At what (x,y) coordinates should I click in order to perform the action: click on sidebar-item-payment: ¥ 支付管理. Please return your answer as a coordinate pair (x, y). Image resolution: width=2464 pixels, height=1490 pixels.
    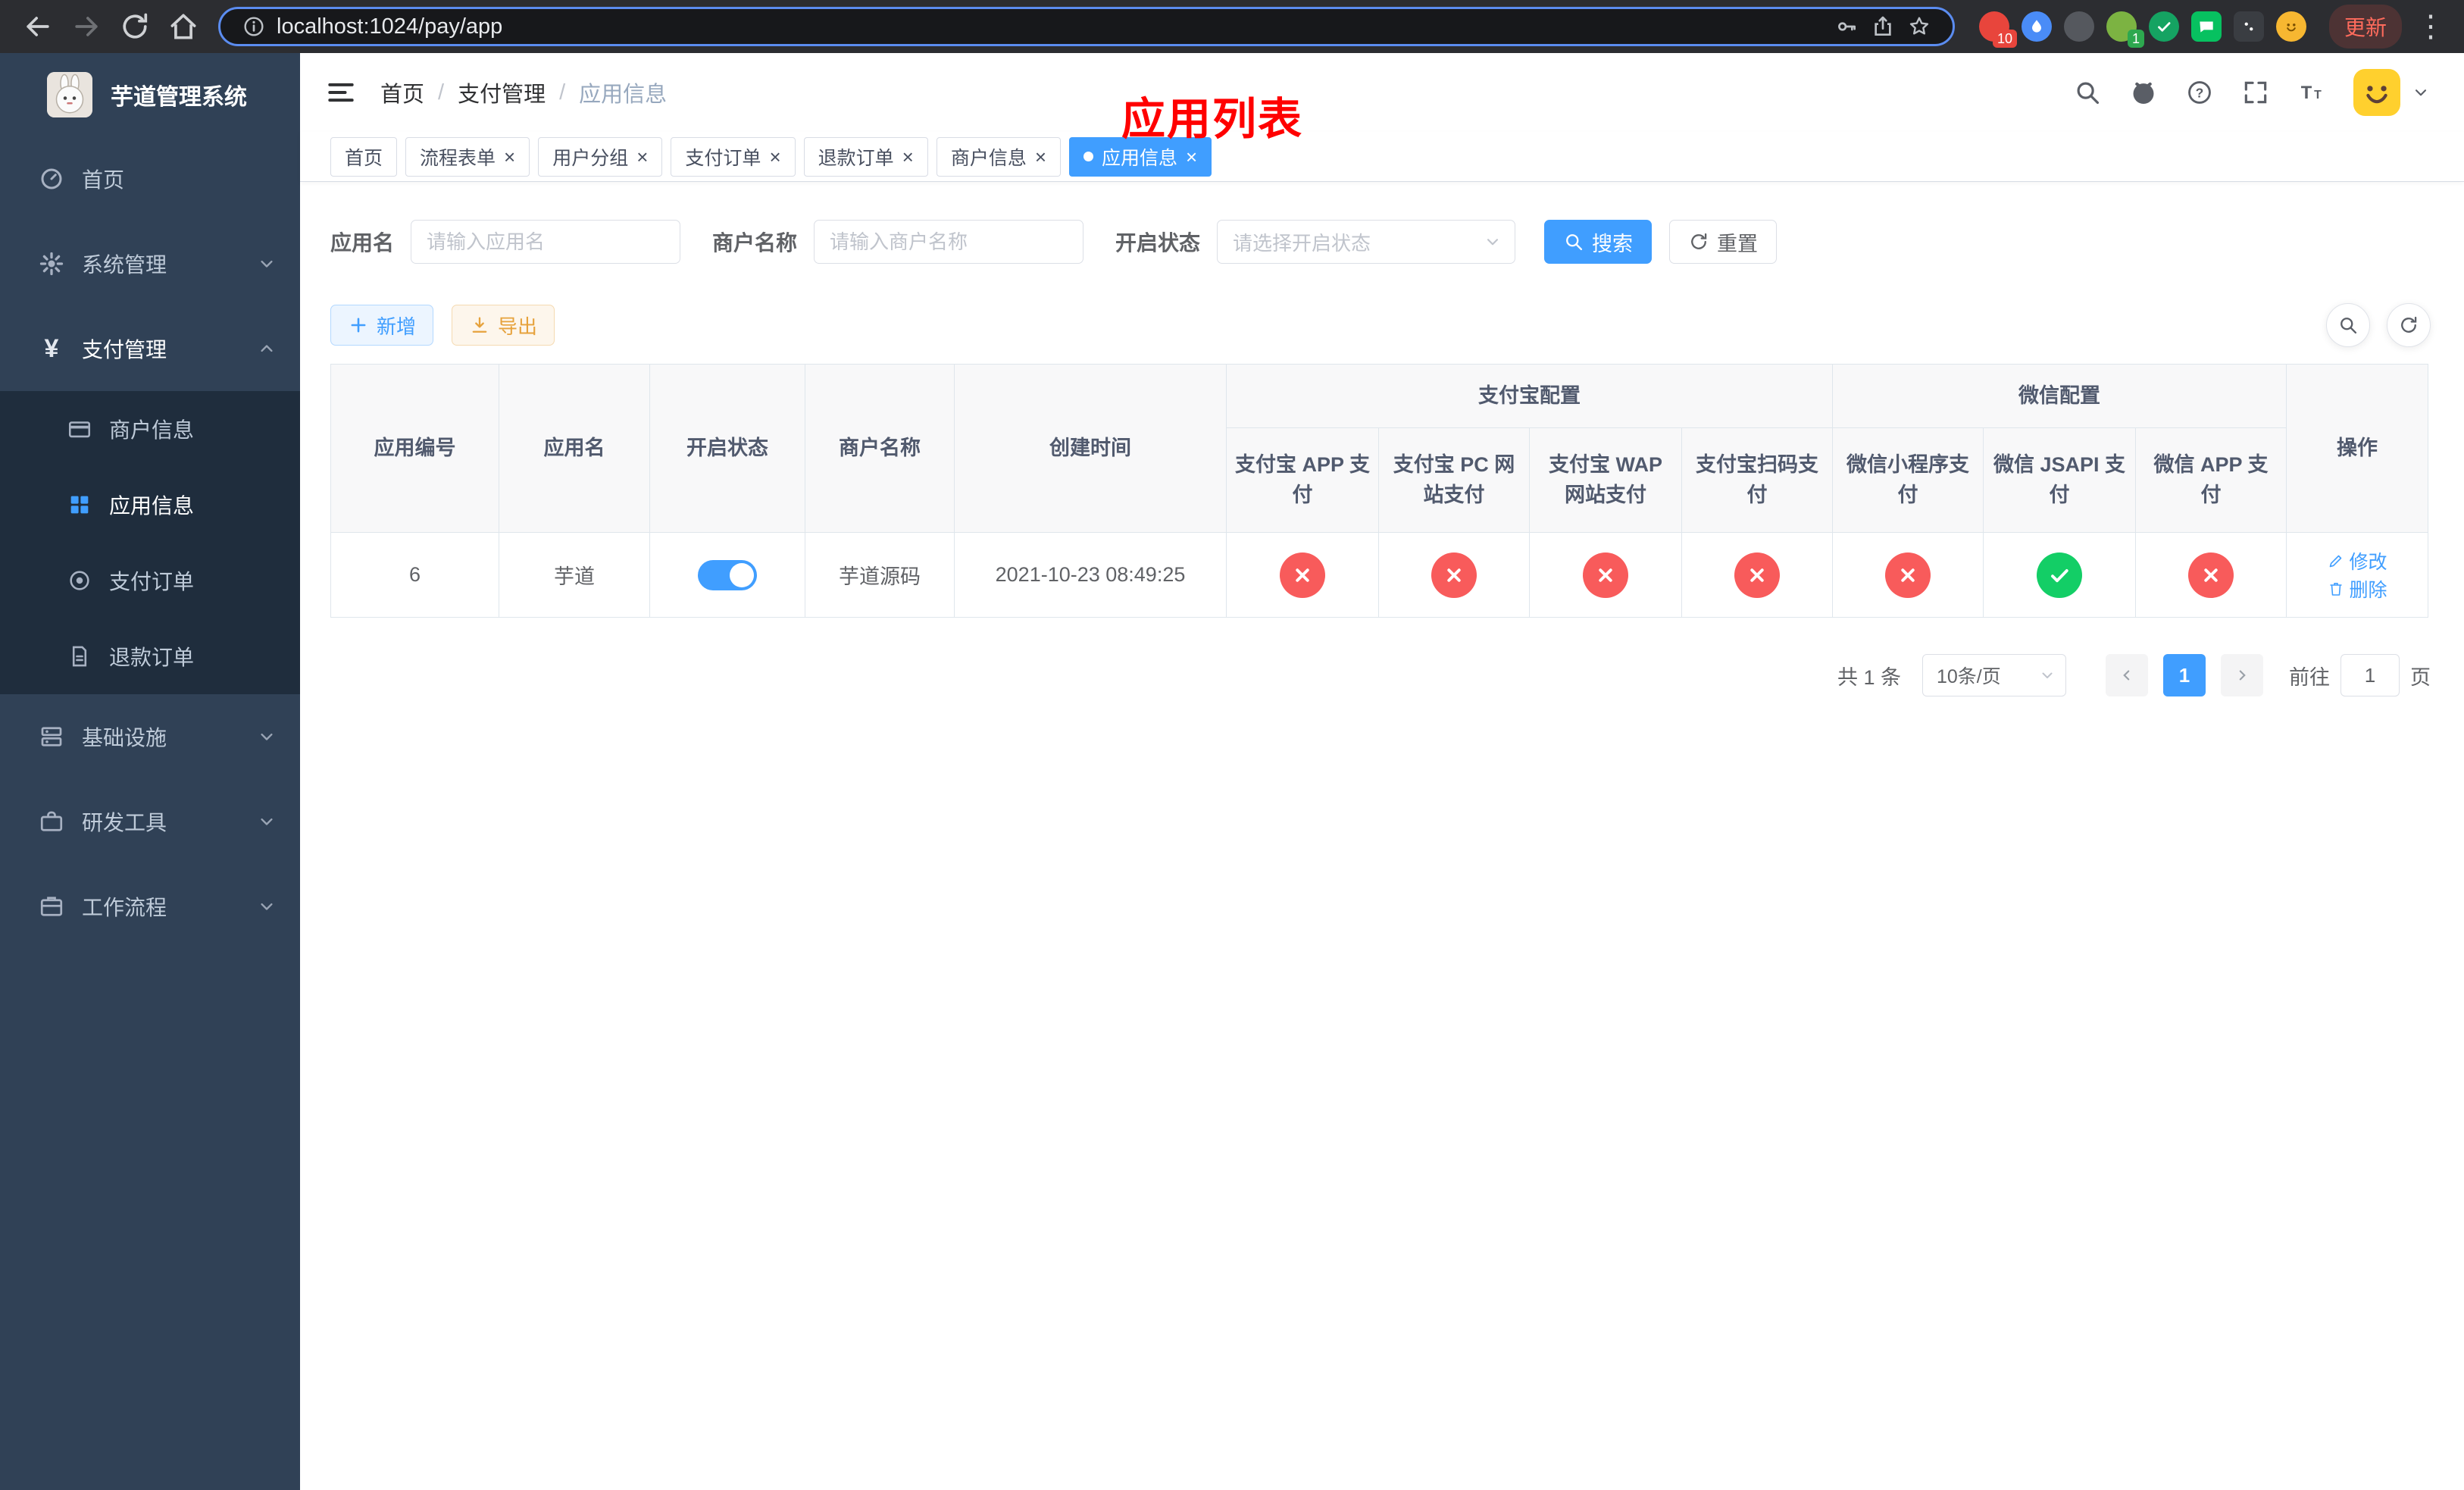
    Looking at the image, I should click on (150, 349).